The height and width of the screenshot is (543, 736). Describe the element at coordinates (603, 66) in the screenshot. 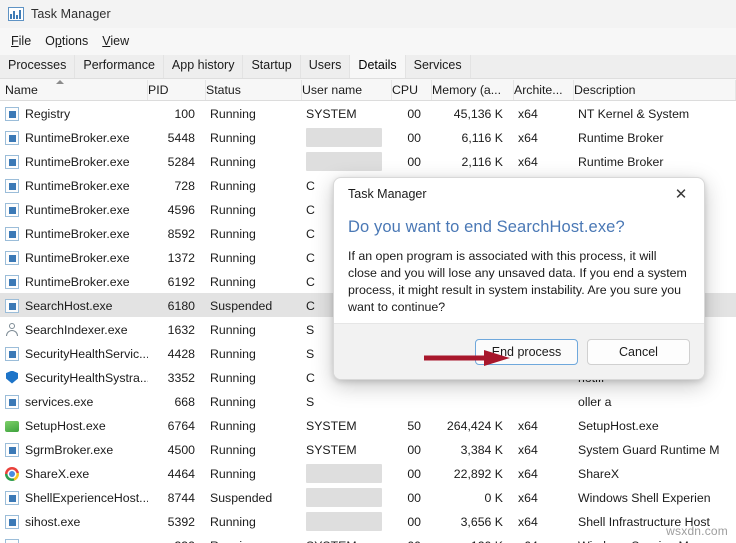

I see `tab-strip-filler` at that location.